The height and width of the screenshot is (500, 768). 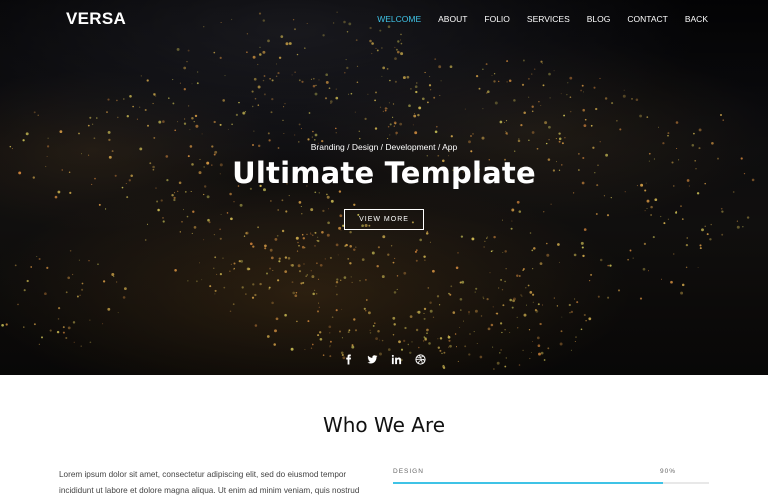 I want to click on hero-title: Ultimate Template, so click(x=384, y=173).